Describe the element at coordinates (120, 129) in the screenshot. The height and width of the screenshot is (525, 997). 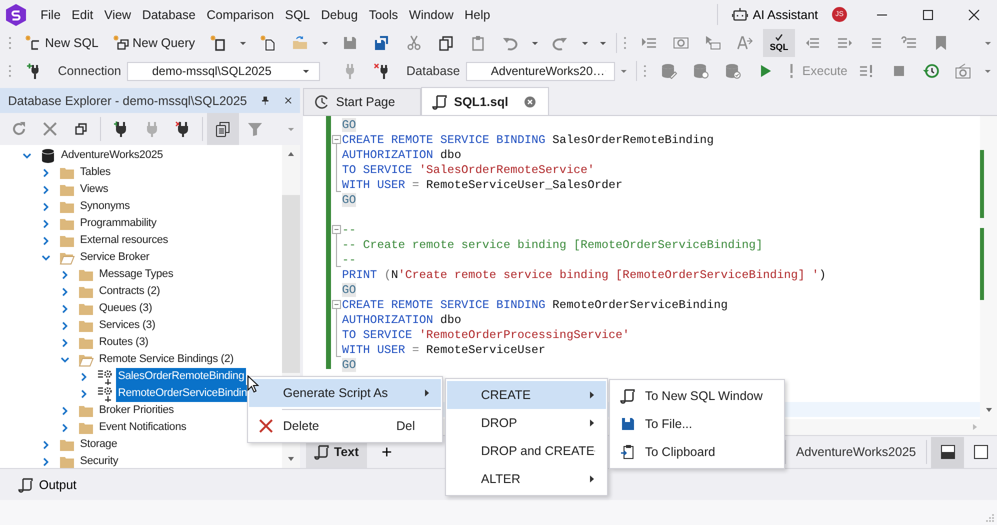
I see `new-connection-icon` at that location.